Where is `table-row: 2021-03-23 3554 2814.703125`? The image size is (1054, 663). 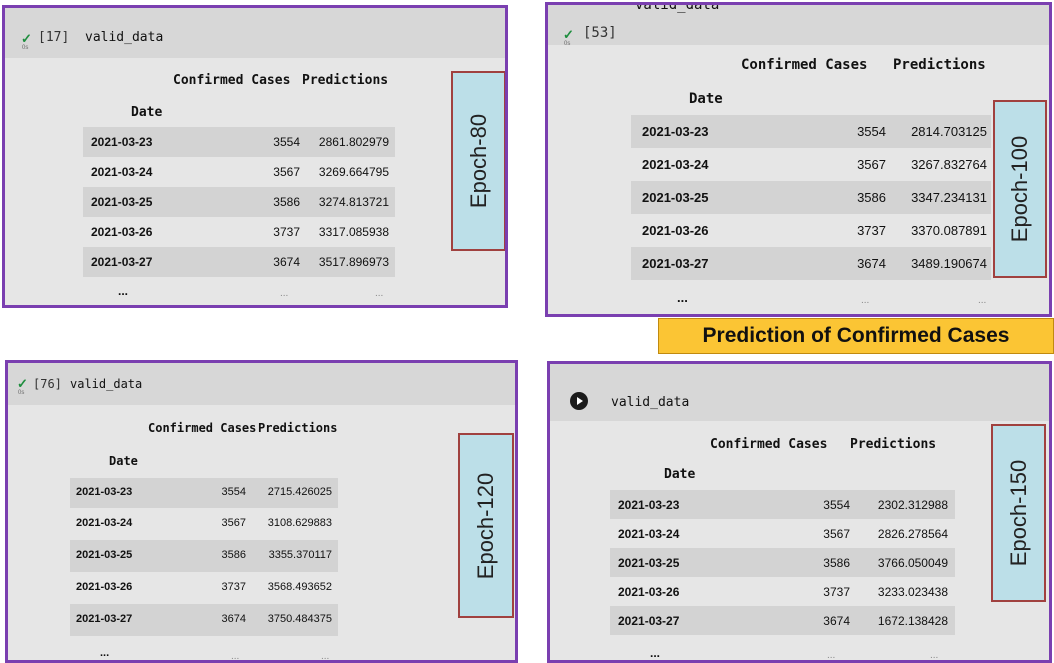
table-row: 2021-03-23 3554 2814.703125 is located at coordinates (811, 131).